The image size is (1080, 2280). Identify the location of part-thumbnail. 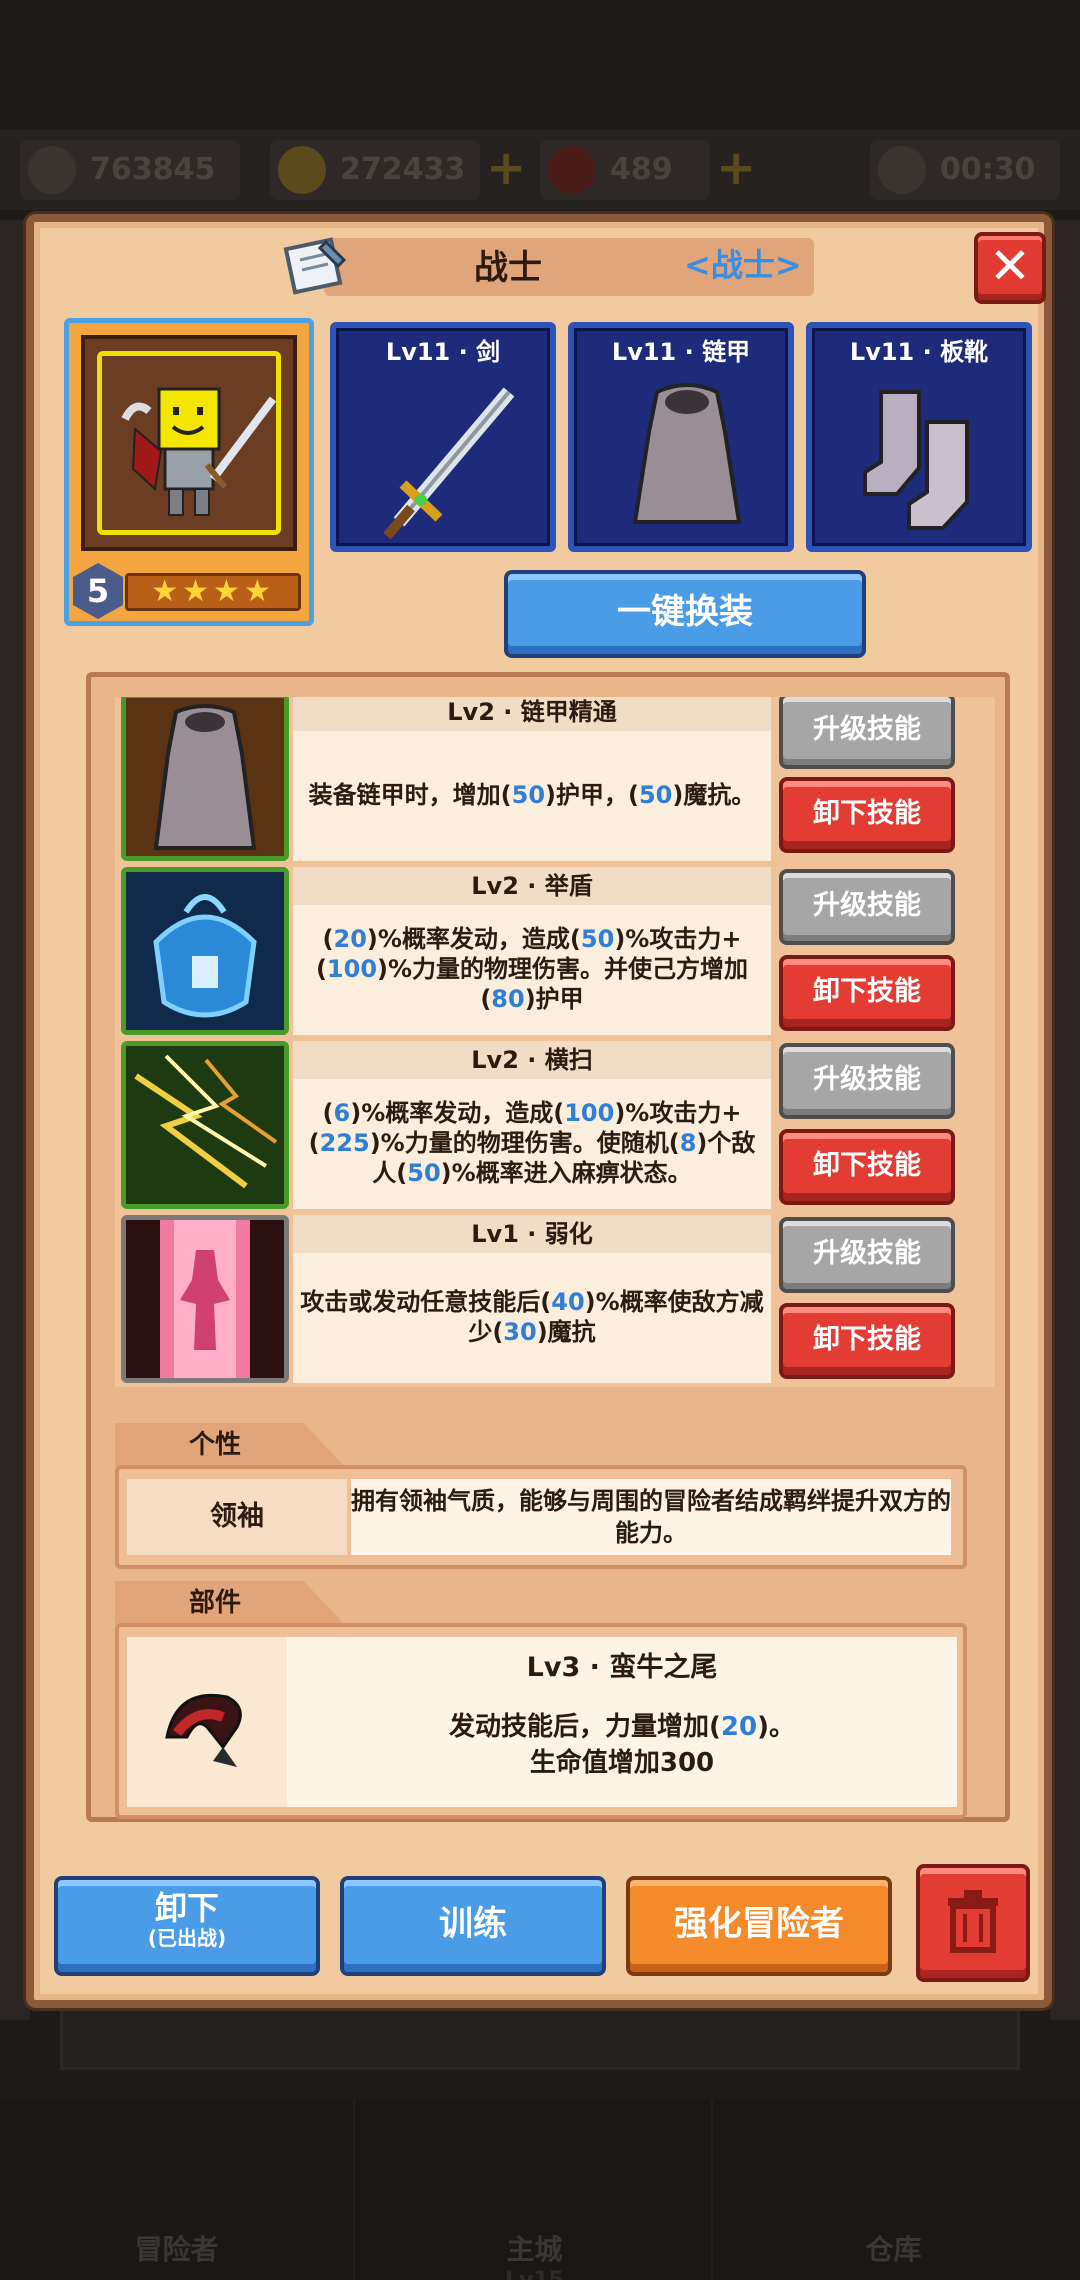
(207, 1722).